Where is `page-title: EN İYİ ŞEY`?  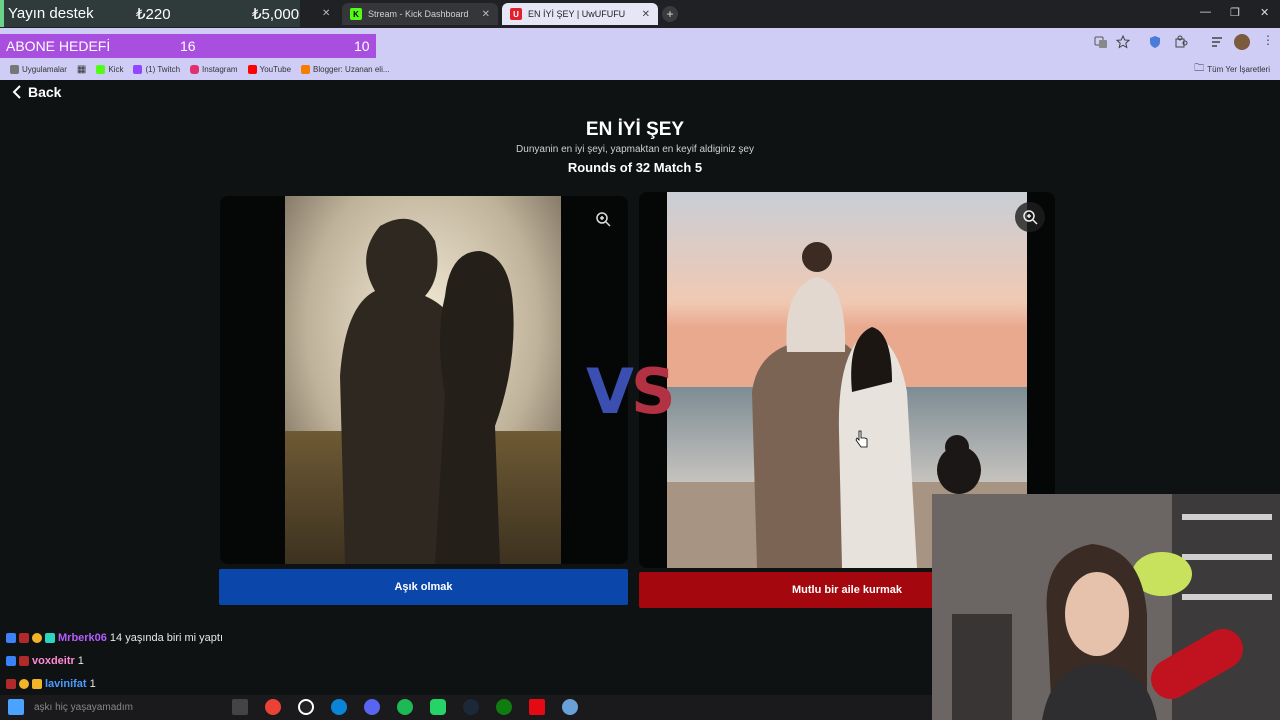
page-title: EN İYİ ŞEY is located at coordinates (635, 129).